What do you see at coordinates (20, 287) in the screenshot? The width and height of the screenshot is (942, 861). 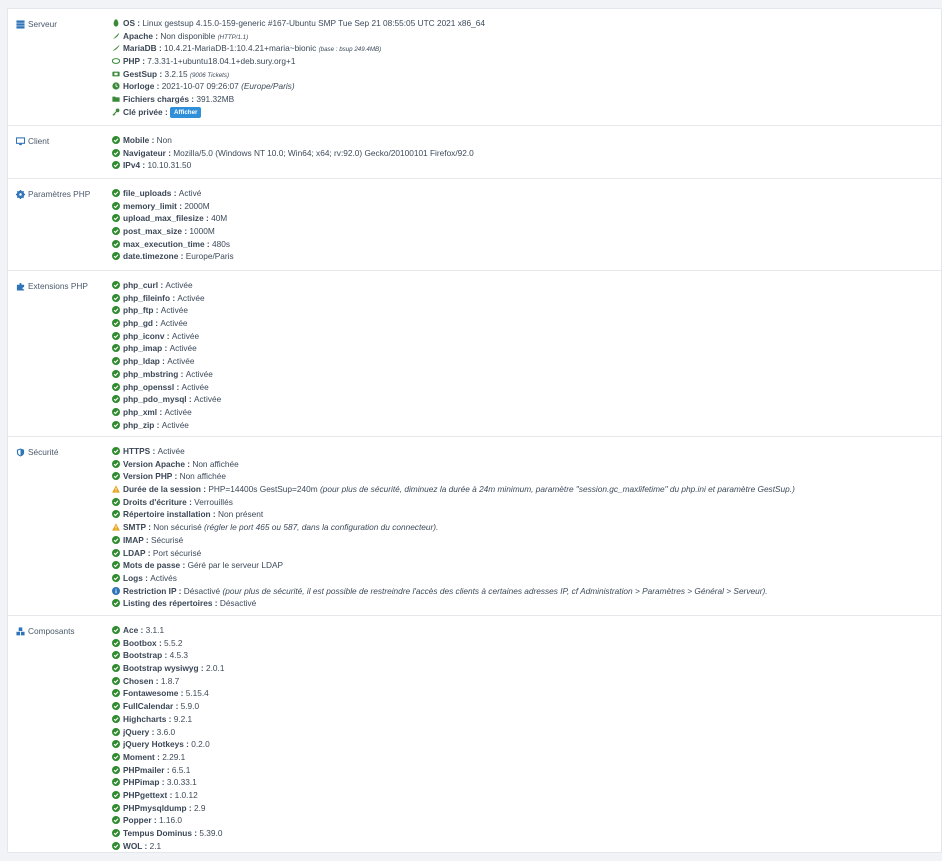 I see `puzzle-icon` at bounding box center [20, 287].